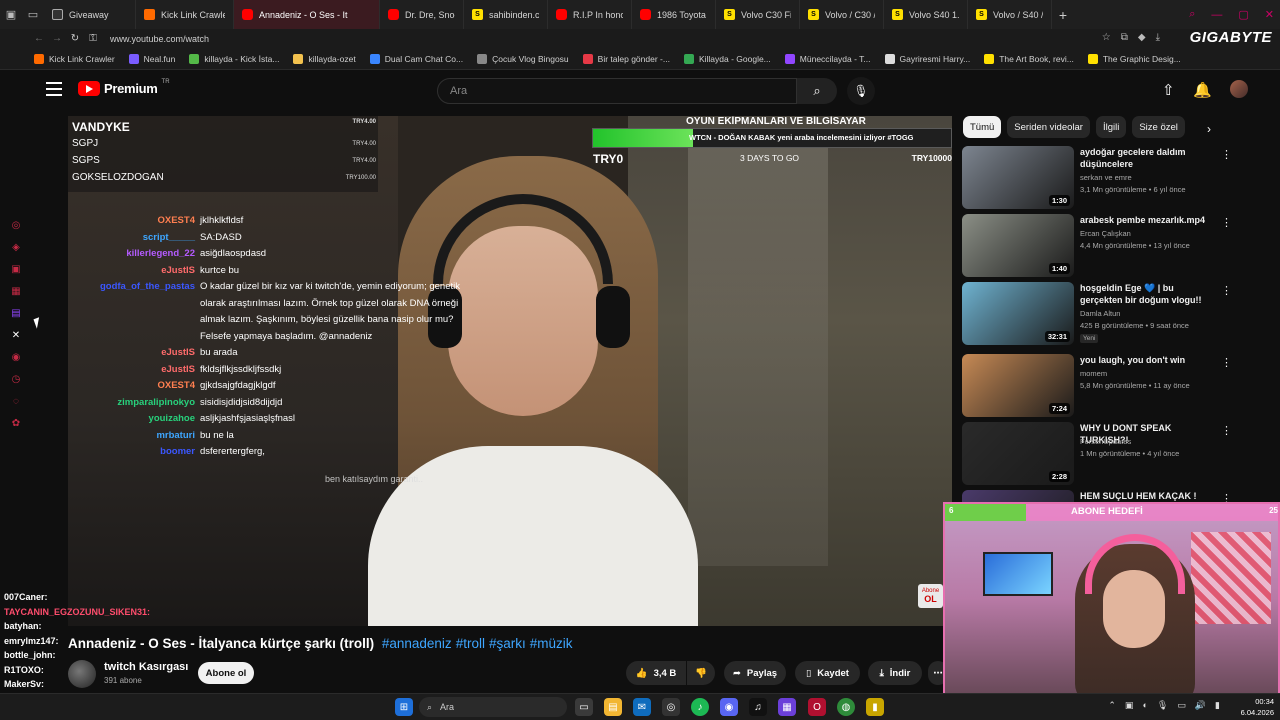  I want to click on tray-mic-icon: 🎙, so click(1162, 705).